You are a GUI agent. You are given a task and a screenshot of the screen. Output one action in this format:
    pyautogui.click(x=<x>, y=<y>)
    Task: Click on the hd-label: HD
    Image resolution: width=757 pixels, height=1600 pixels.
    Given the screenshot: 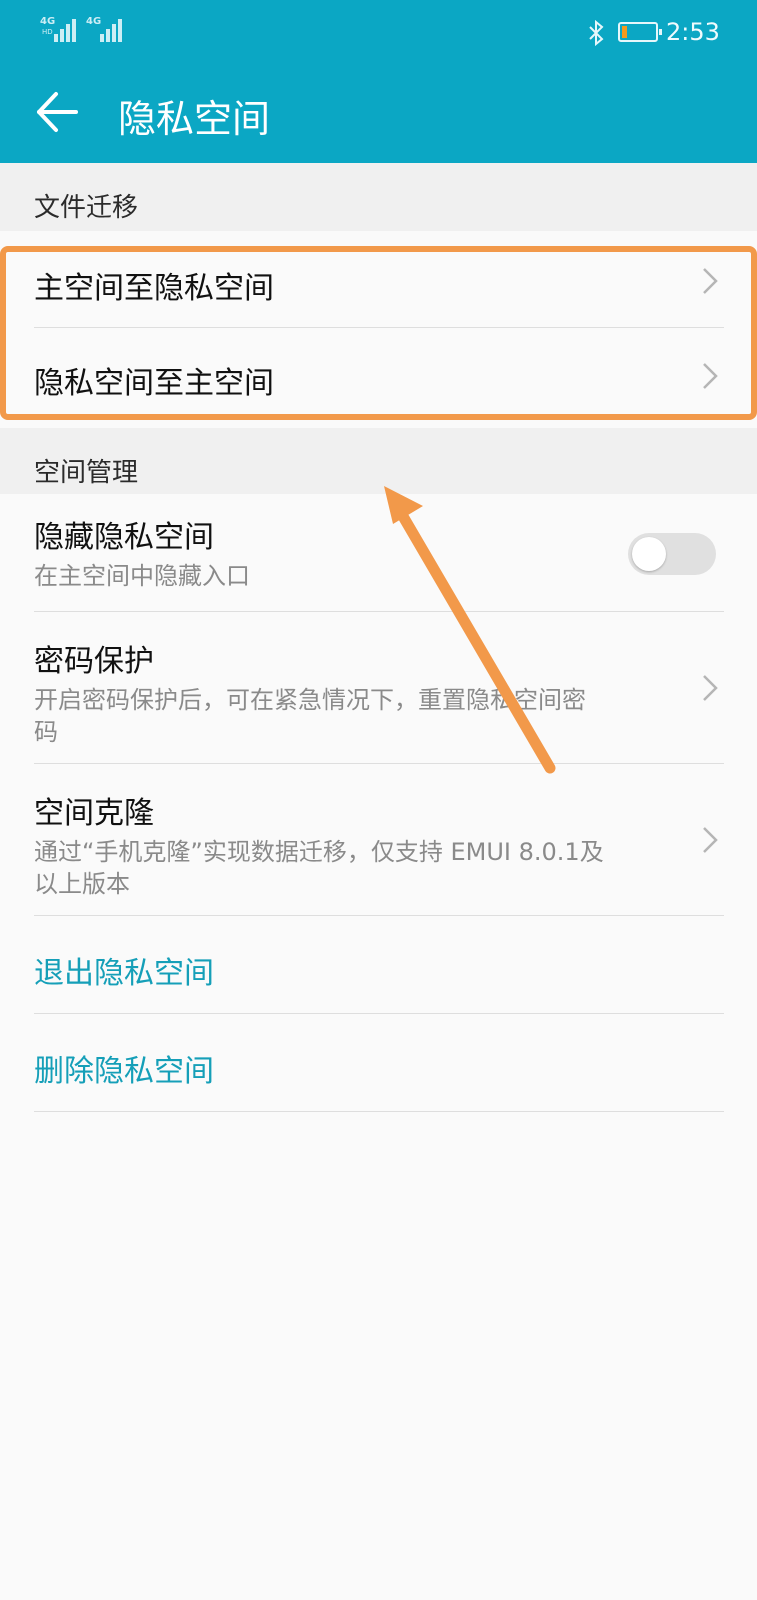 What is the action you would take?
    pyautogui.click(x=47, y=32)
    